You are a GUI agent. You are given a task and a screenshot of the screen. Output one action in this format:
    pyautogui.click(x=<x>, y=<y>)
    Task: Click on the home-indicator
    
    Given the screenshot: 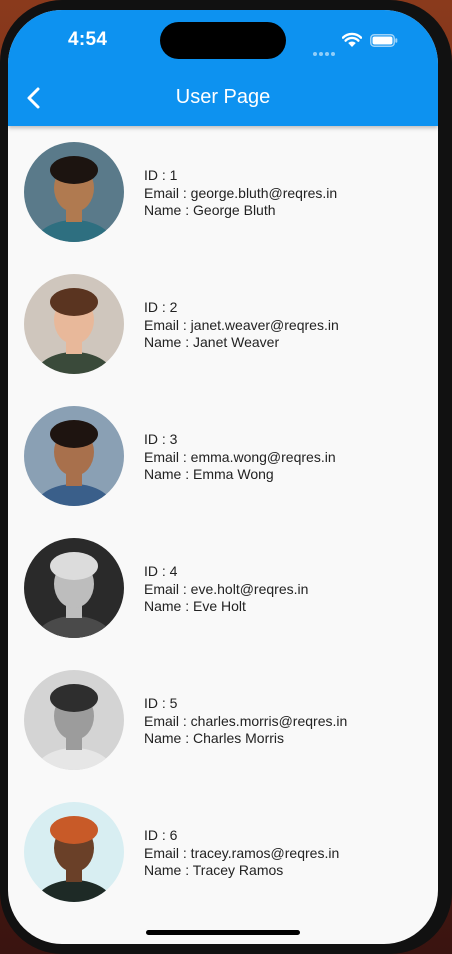 What is the action you would take?
    pyautogui.click(x=223, y=932)
    